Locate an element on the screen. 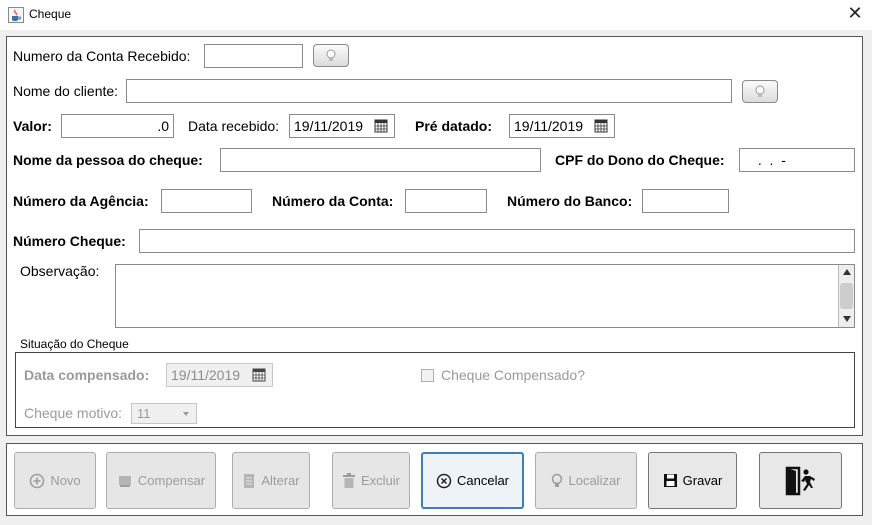 The width and height of the screenshot is (872, 525). numero-agencia-input is located at coordinates (206, 201).